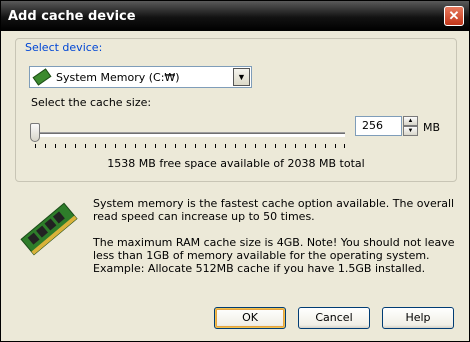 The image size is (470, 342). What do you see at coordinates (410, 131) in the screenshot?
I see `spin-down-button: ▼` at bounding box center [410, 131].